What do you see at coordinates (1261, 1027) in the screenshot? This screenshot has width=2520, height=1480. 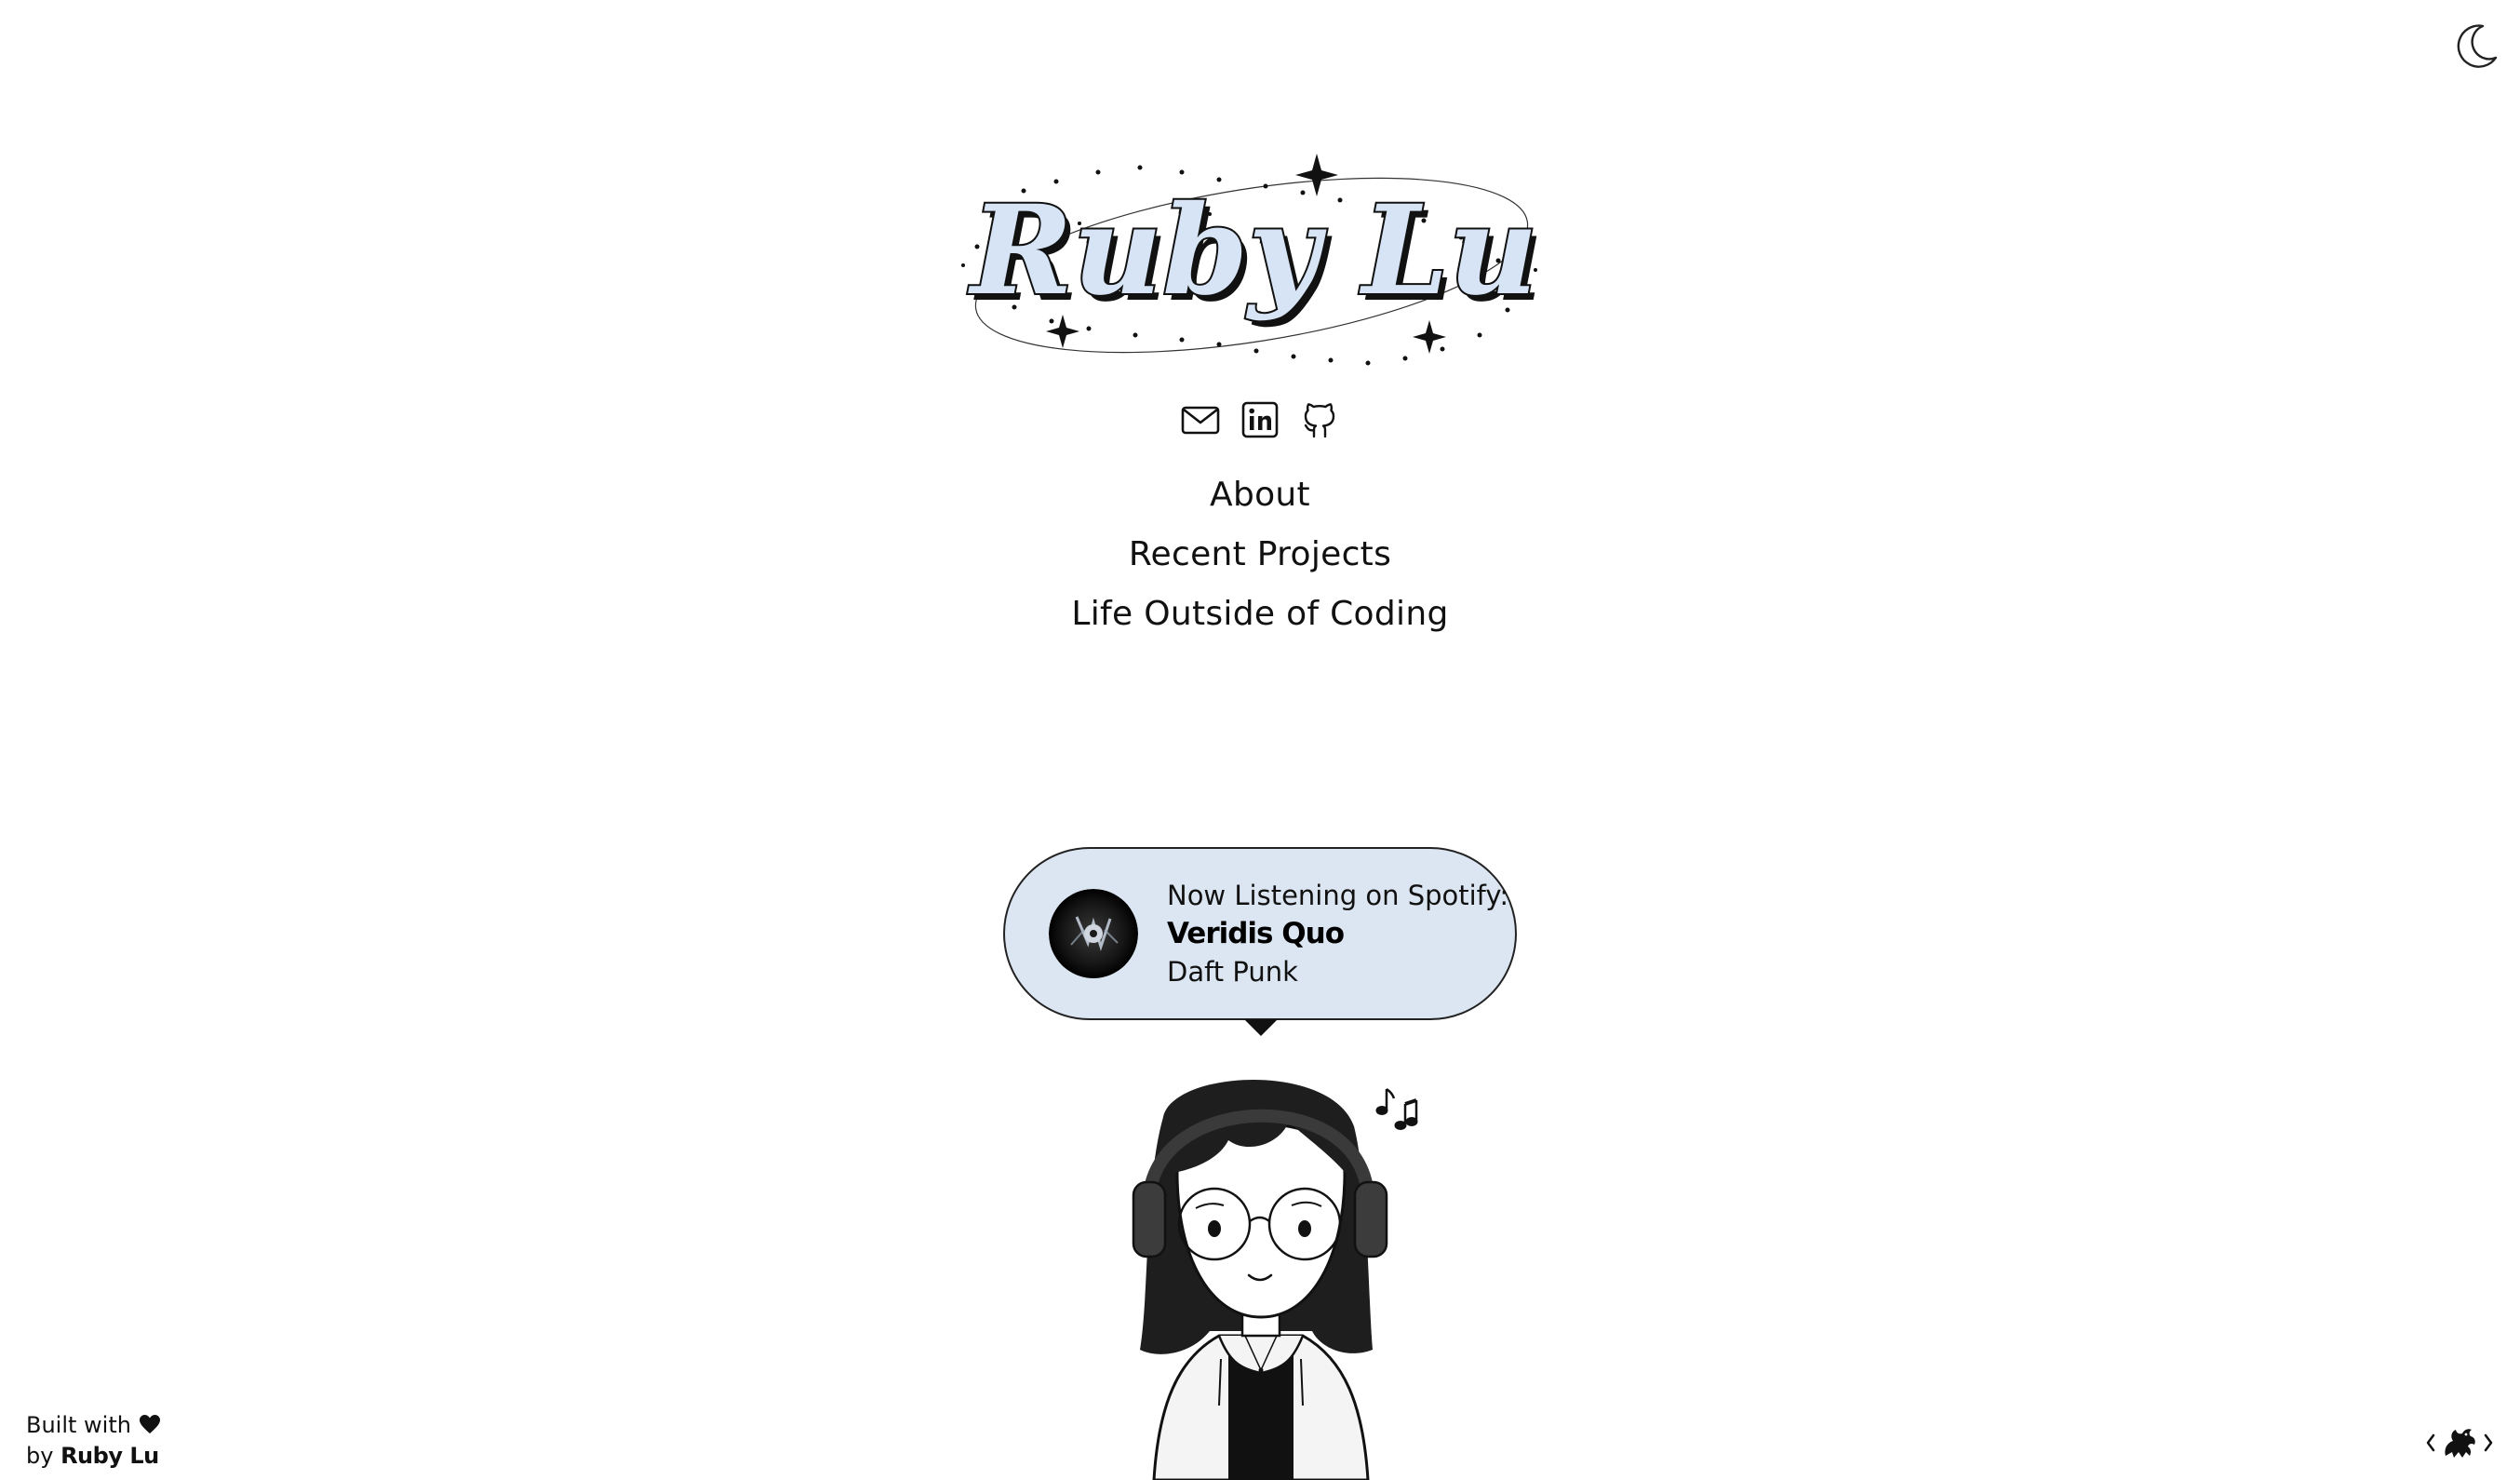 I see `speech-bubble-tail` at bounding box center [1261, 1027].